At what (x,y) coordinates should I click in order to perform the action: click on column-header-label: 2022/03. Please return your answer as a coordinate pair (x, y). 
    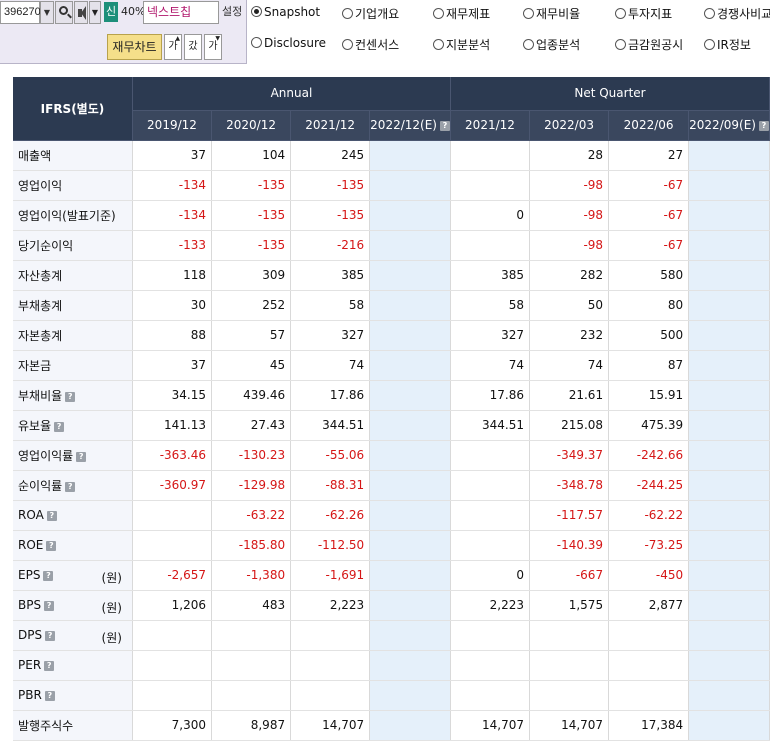
    Looking at the image, I should click on (569, 125).